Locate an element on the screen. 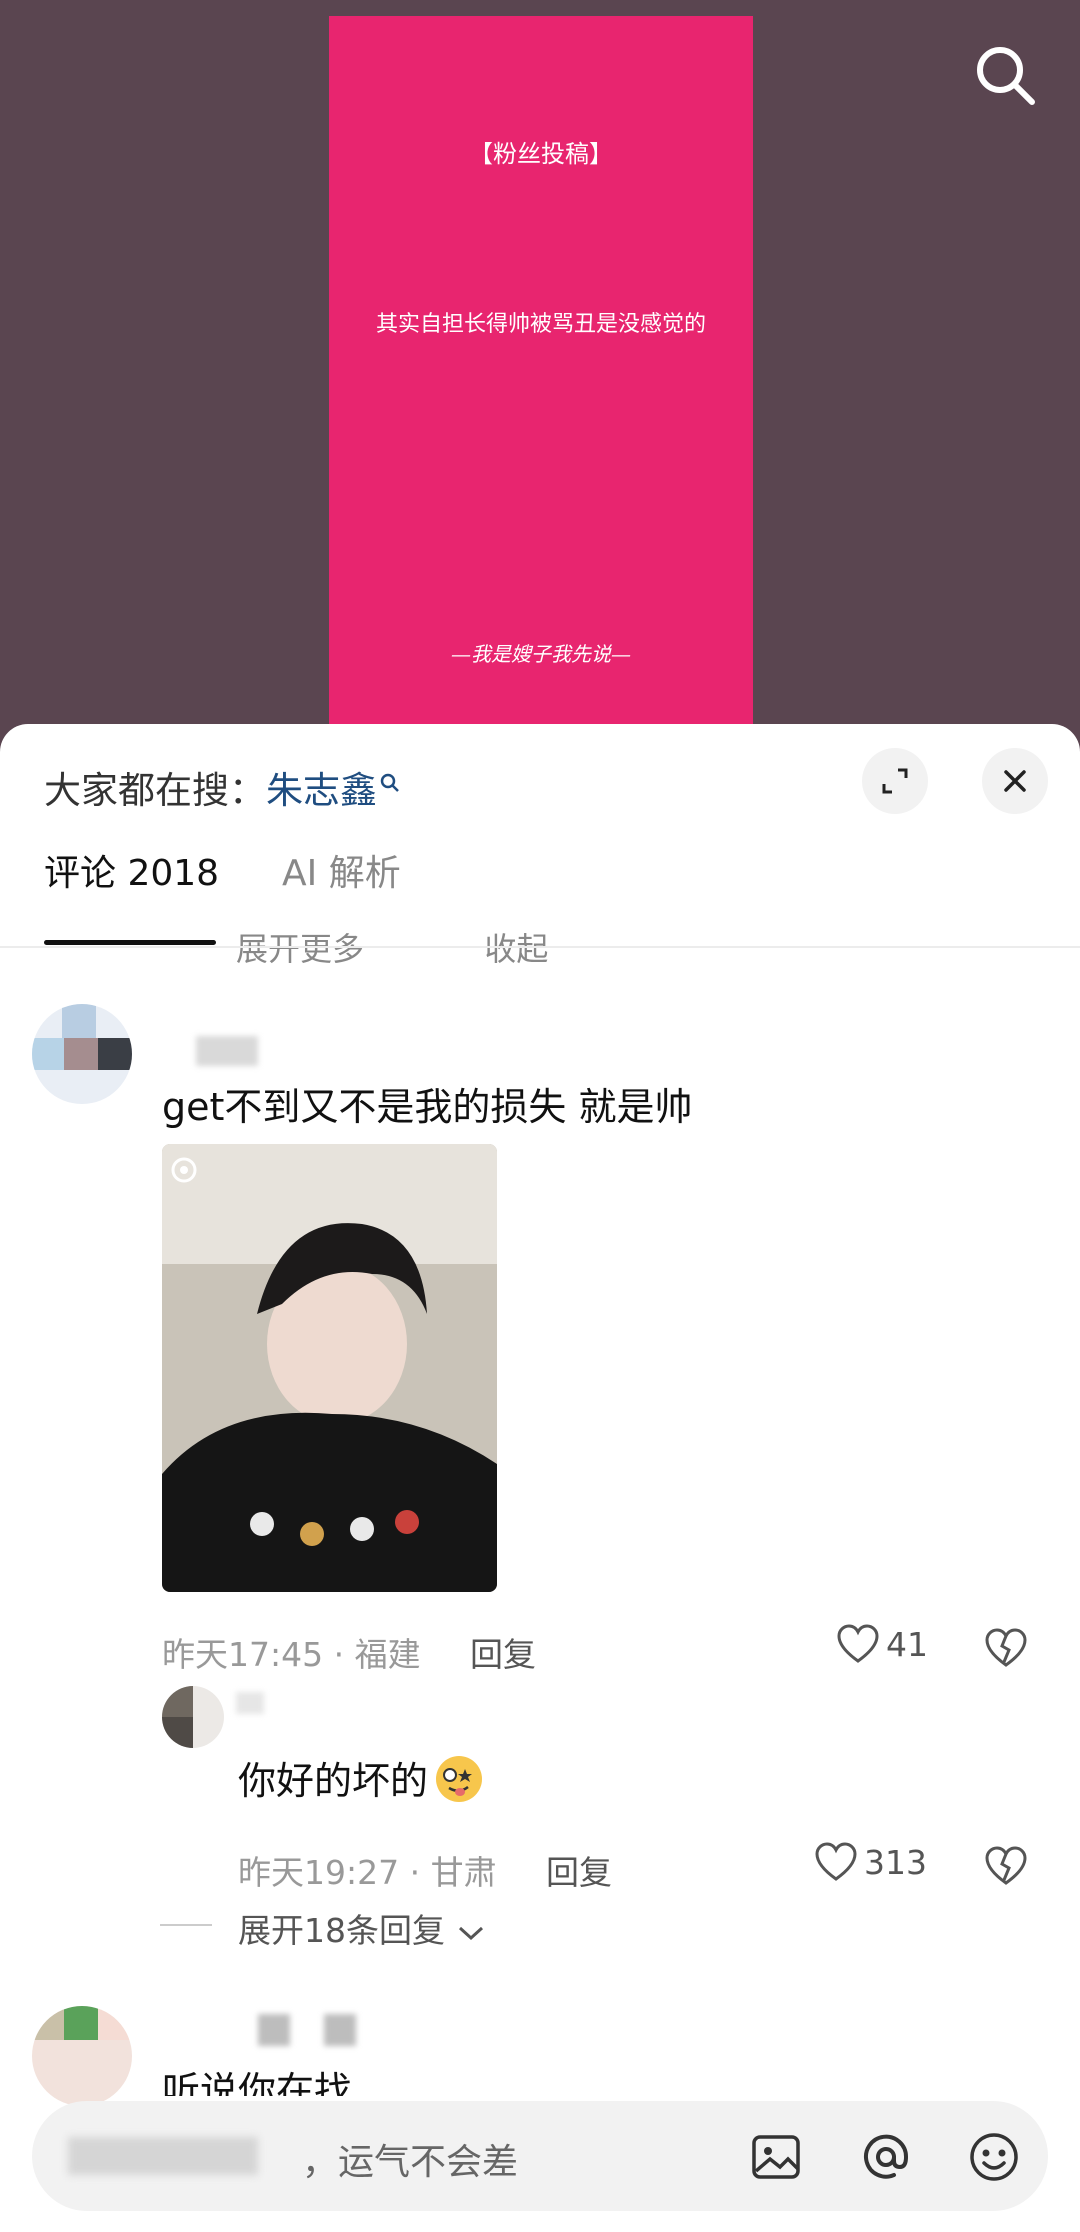  like-count: 41 is located at coordinates (907, 1644).